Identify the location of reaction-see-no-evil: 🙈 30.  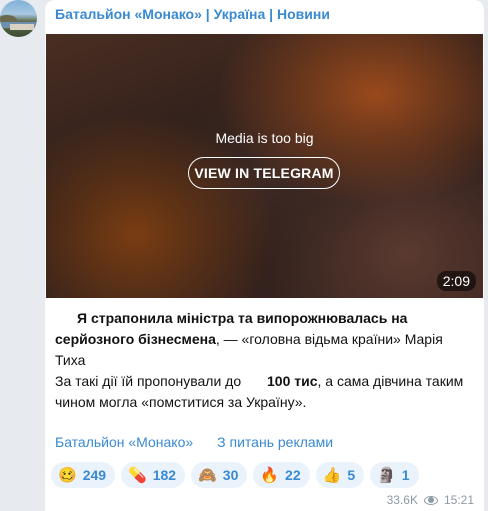
(219, 475).